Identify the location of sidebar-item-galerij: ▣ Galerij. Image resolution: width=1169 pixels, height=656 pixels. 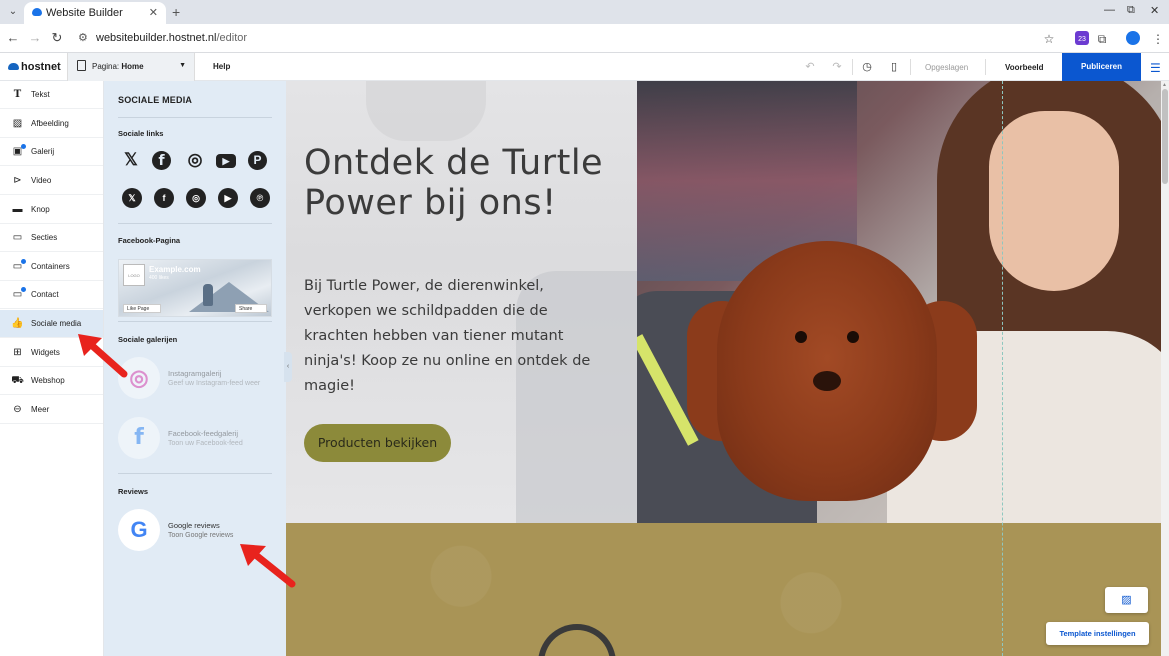
(51, 152).